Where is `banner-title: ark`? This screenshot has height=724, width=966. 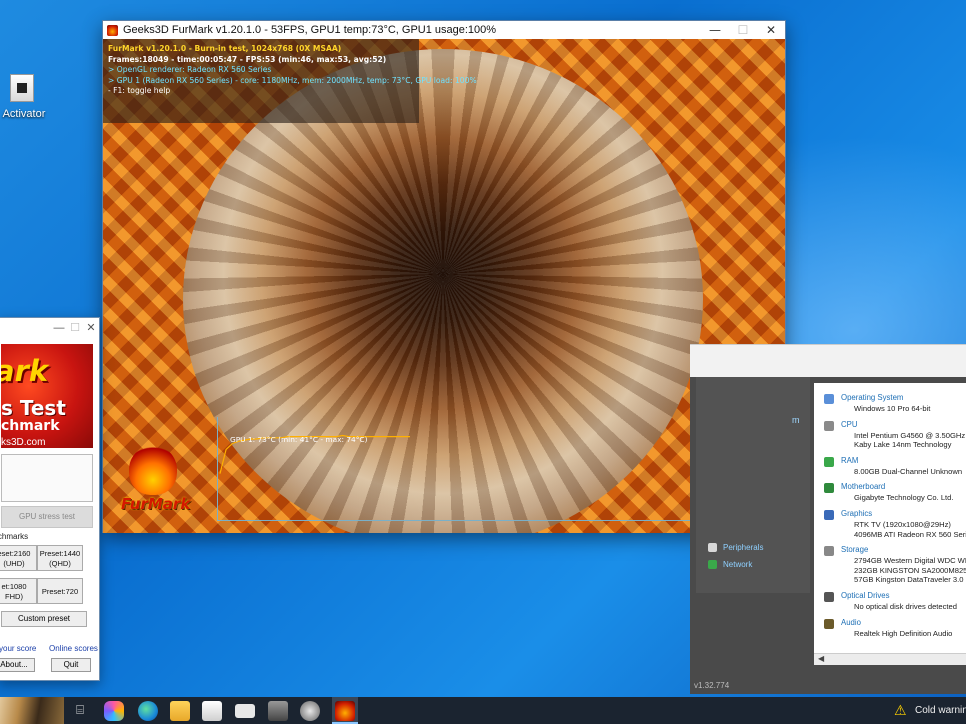
banner-title: ark is located at coordinates (25, 371).